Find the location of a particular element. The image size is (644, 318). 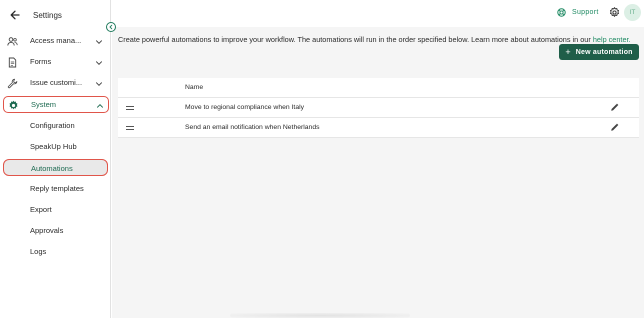

help-center-link: help center. is located at coordinates (612, 39).